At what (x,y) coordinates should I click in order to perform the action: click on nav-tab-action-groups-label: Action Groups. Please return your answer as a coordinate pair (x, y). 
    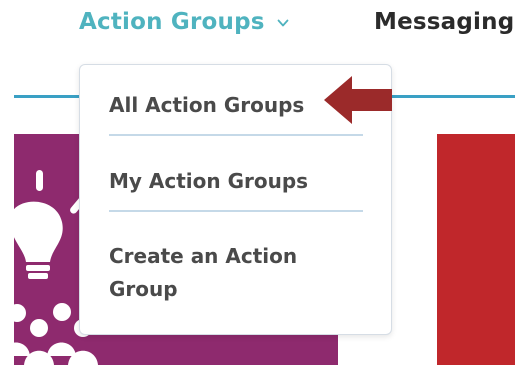
    Looking at the image, I should click on (172, 22).